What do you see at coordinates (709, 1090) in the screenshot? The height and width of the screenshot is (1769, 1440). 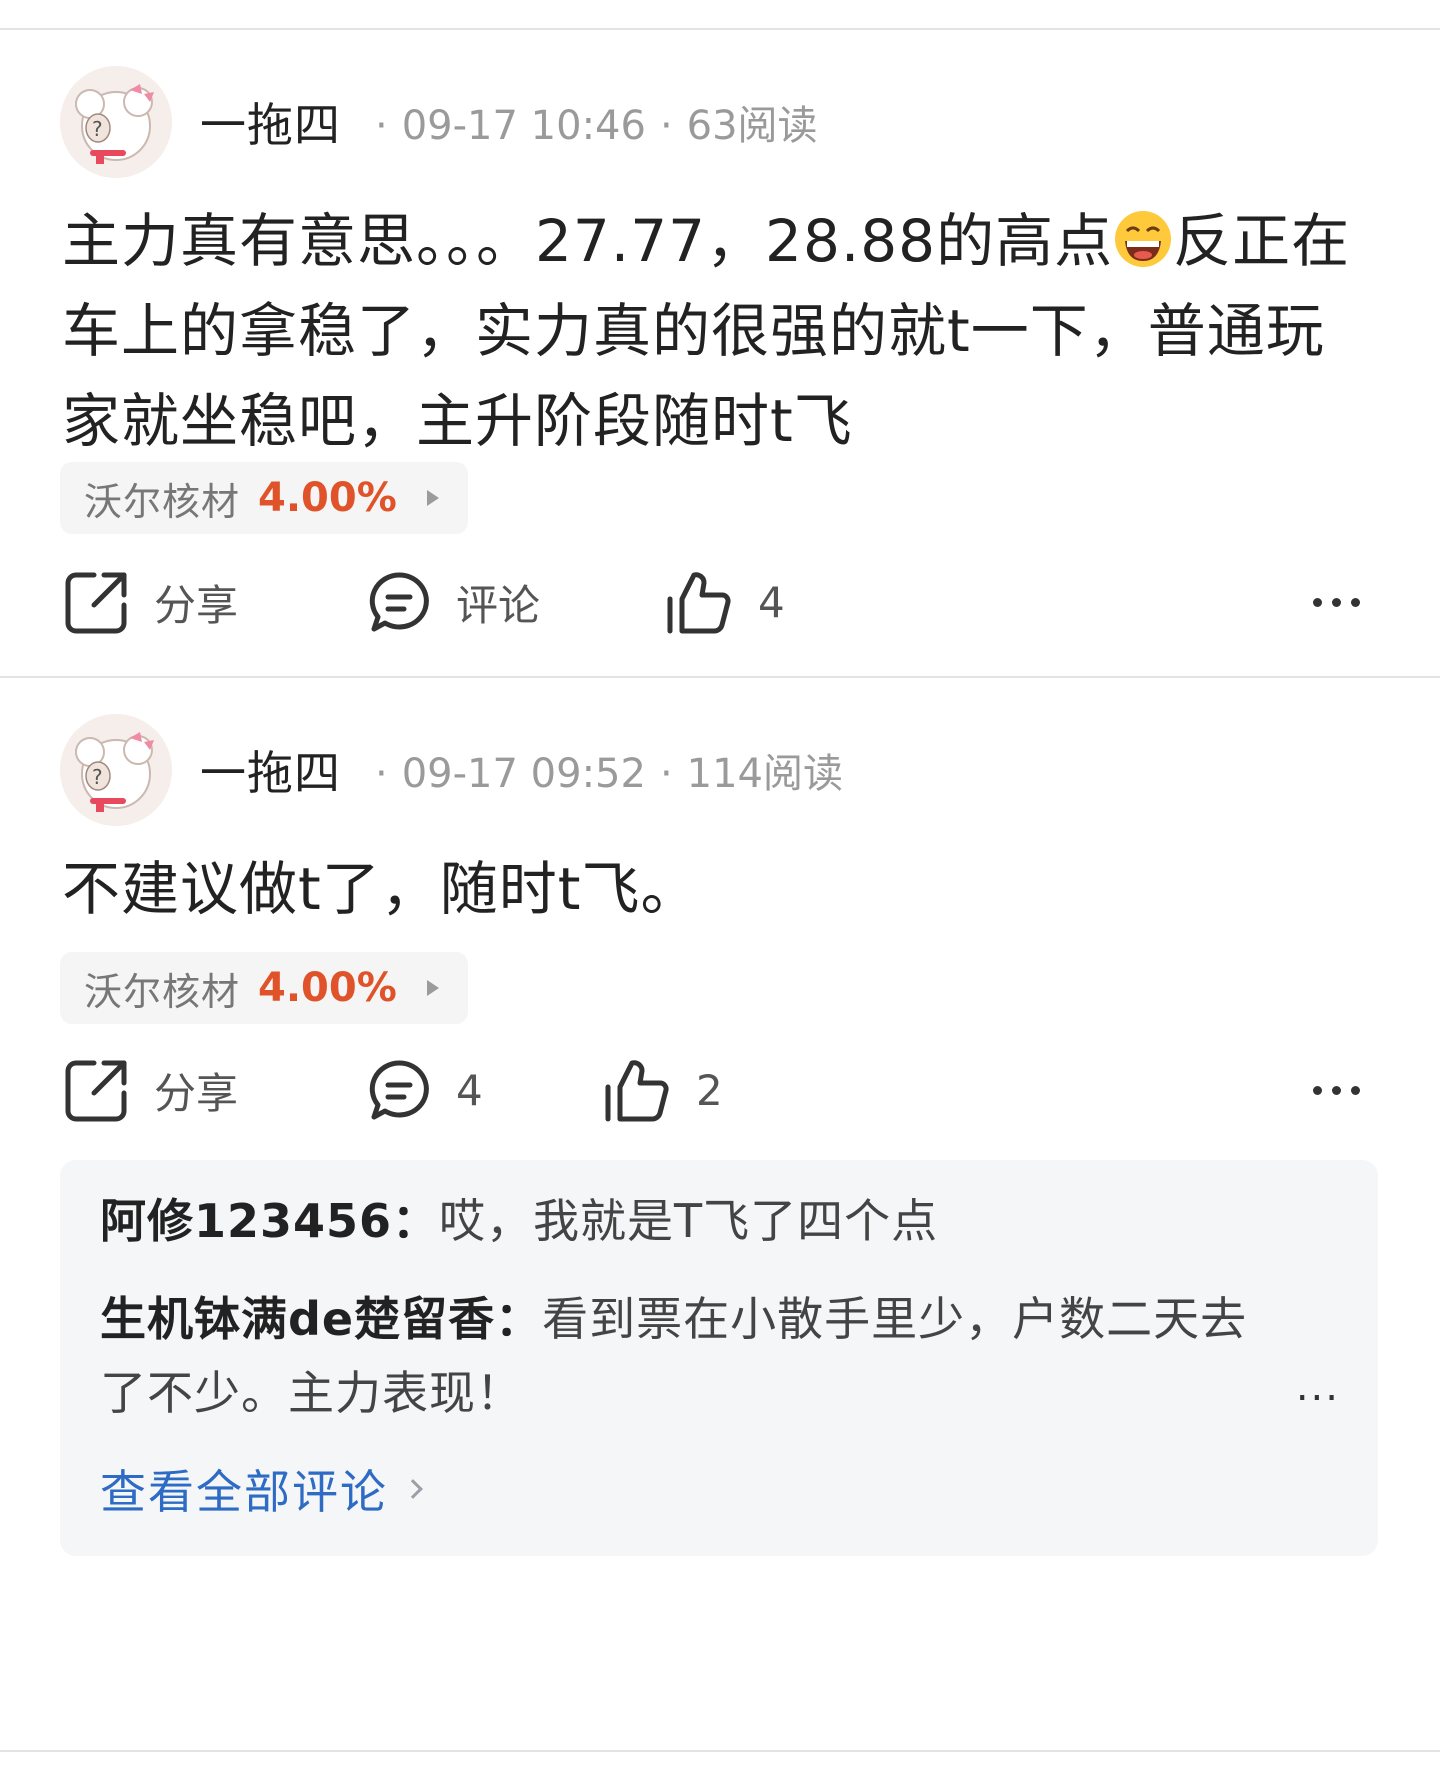 I see `like-count: 2` at bounding box center [709, 1090].